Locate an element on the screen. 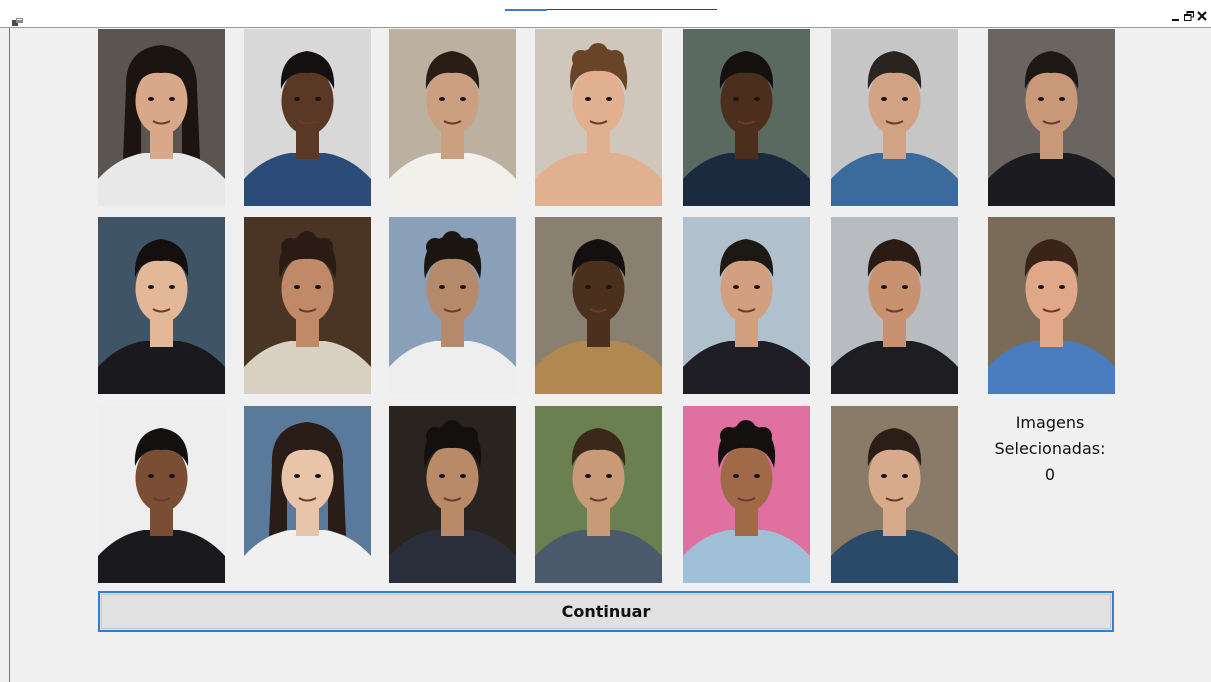 The width and height of the screenshot is (1211, 682). photo-r3-c5 is located at coordinates (746, 494).